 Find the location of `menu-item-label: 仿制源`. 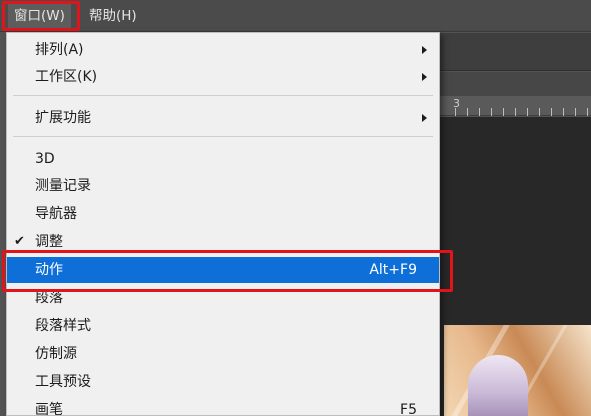

menu-item-label: 仿制源 is located at coordinates (56, 354).